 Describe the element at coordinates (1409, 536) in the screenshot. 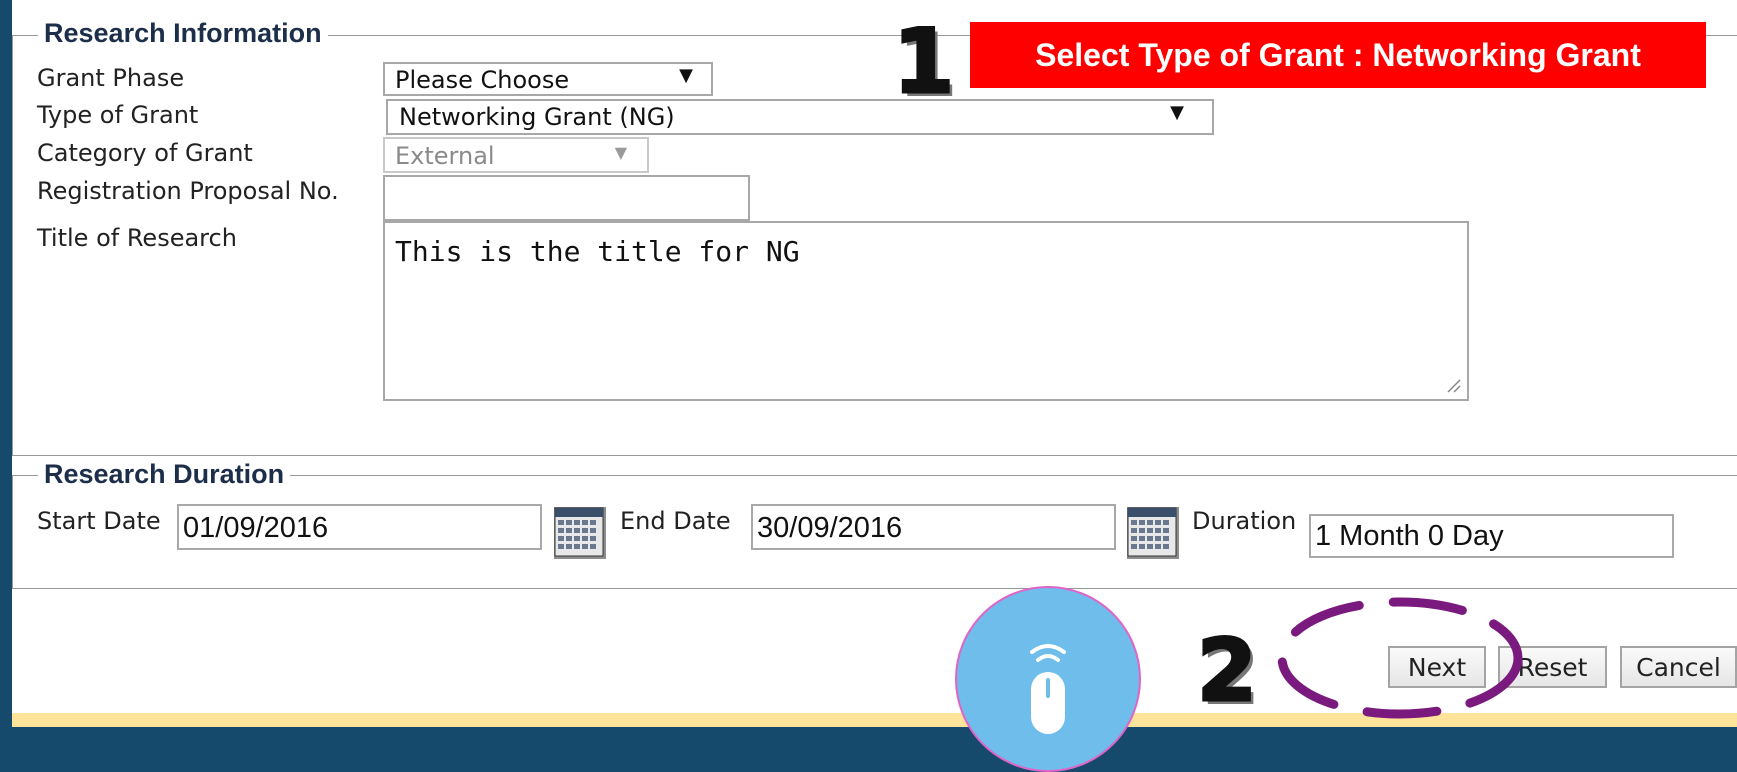

I see `duration-value: 1 Month 0 Day` at that location.